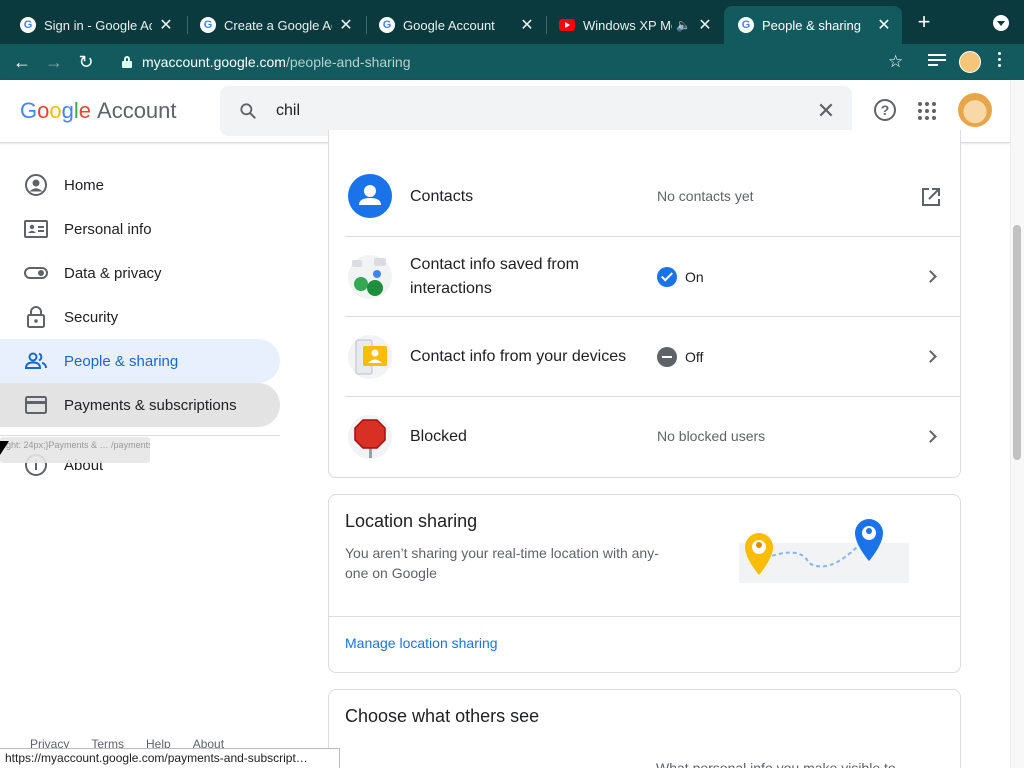 Image resolution: width=1024 pixels, height=768 pixels. I want to click on logo-letter: G, so click(29, 110).